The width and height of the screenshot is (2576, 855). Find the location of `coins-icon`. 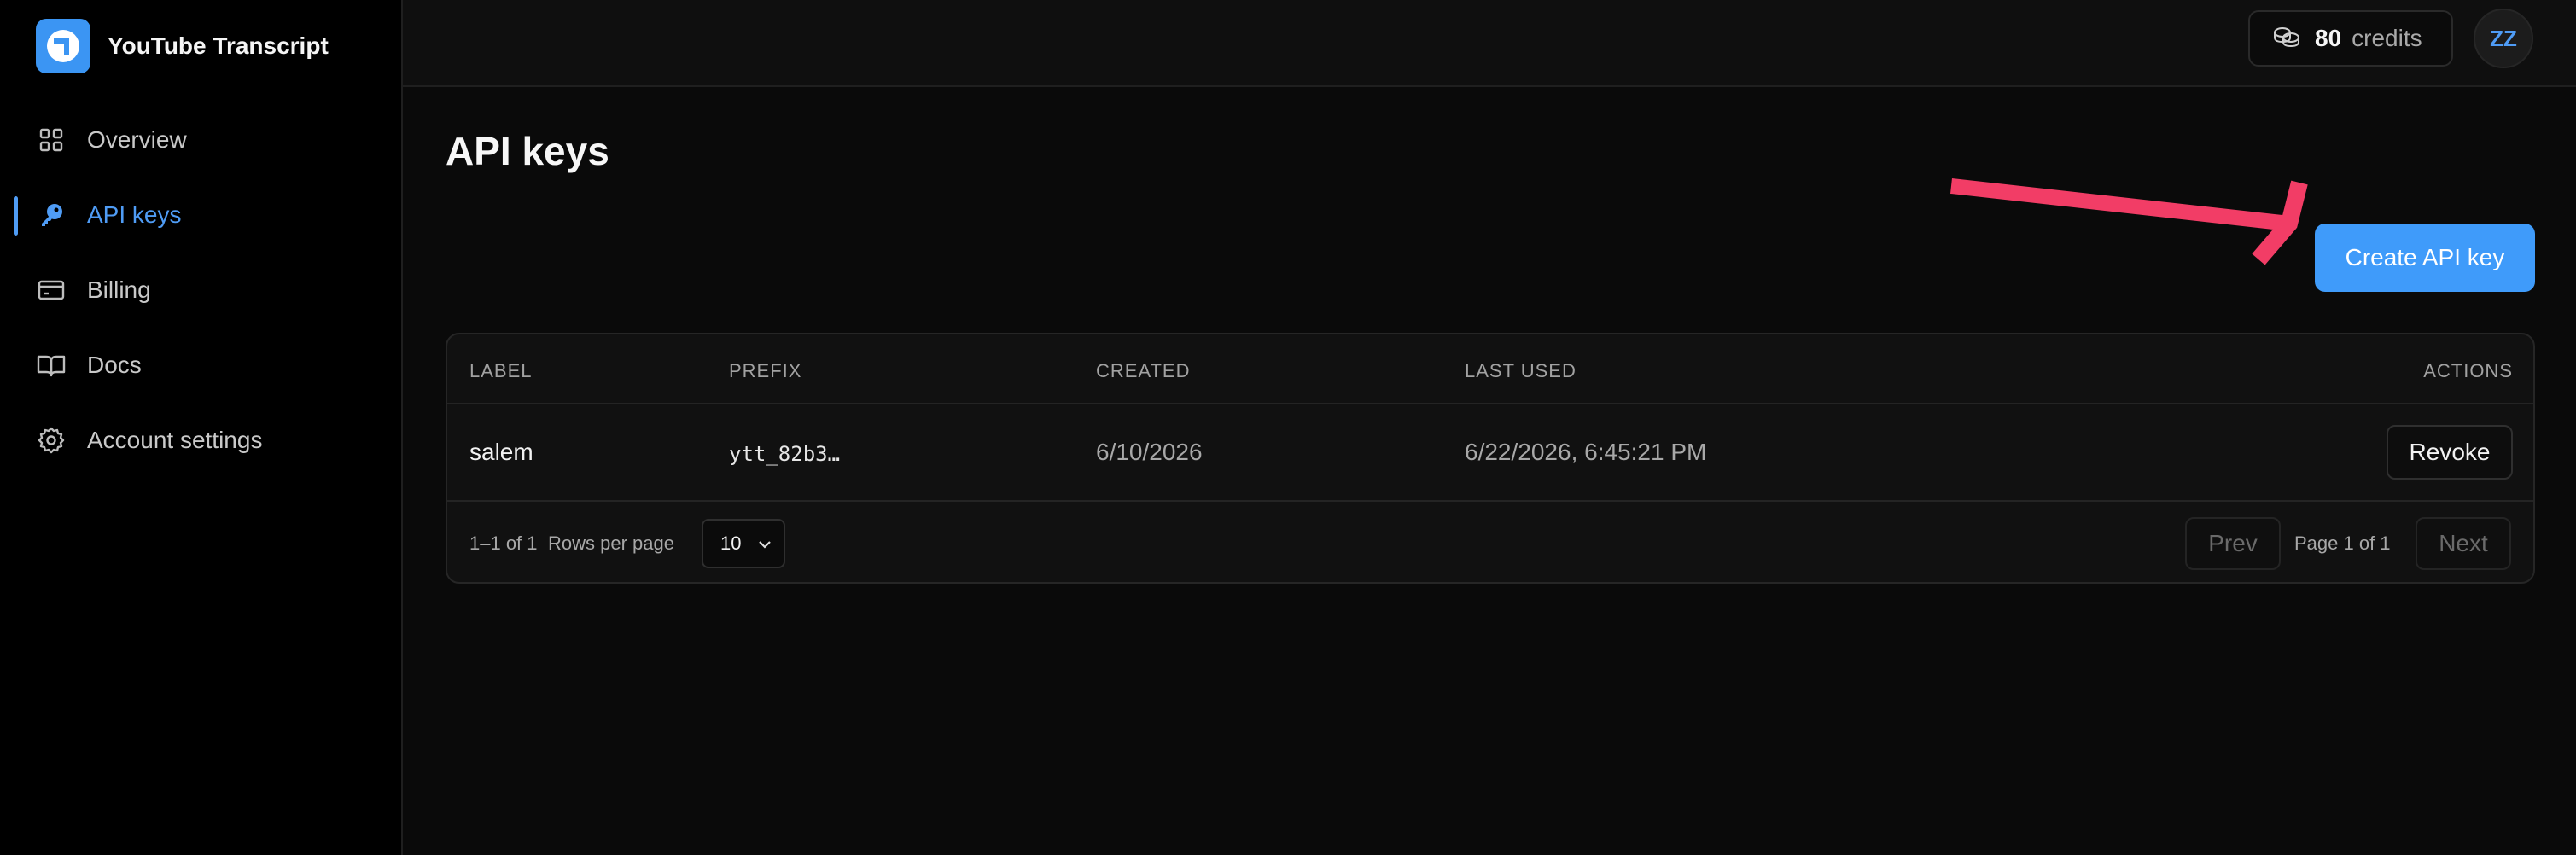

coins-icon is located at coordinates (2286, 39).